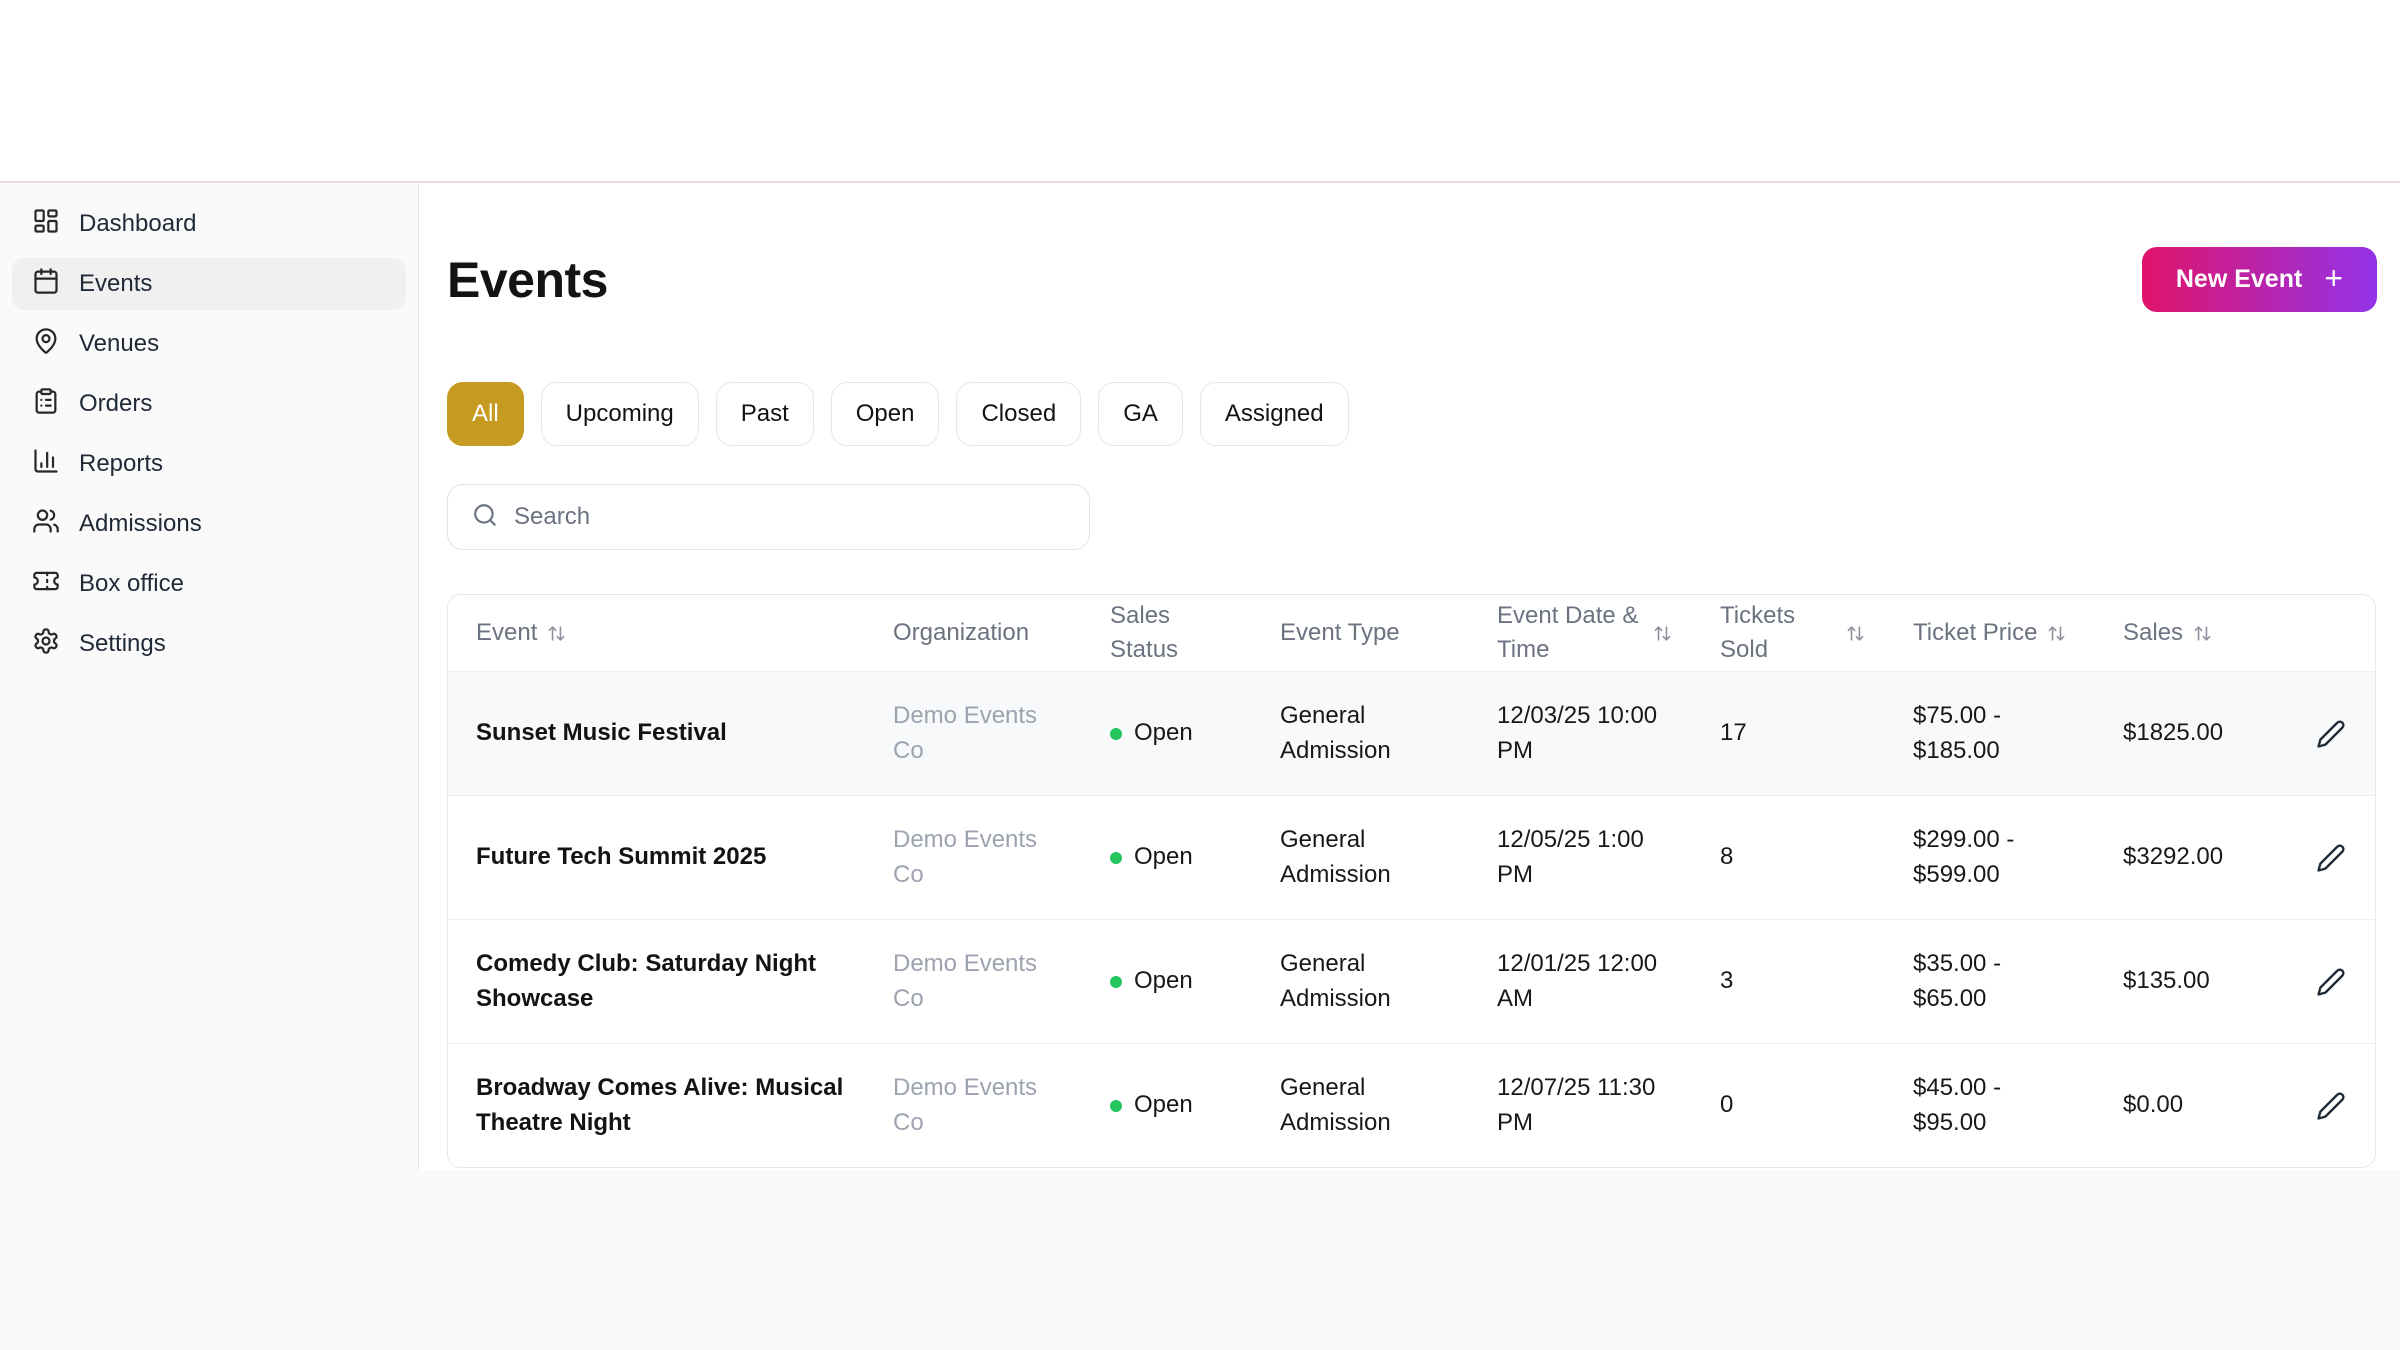  I want to click on sidebar-item-orders: Orders, so click(209, 404).